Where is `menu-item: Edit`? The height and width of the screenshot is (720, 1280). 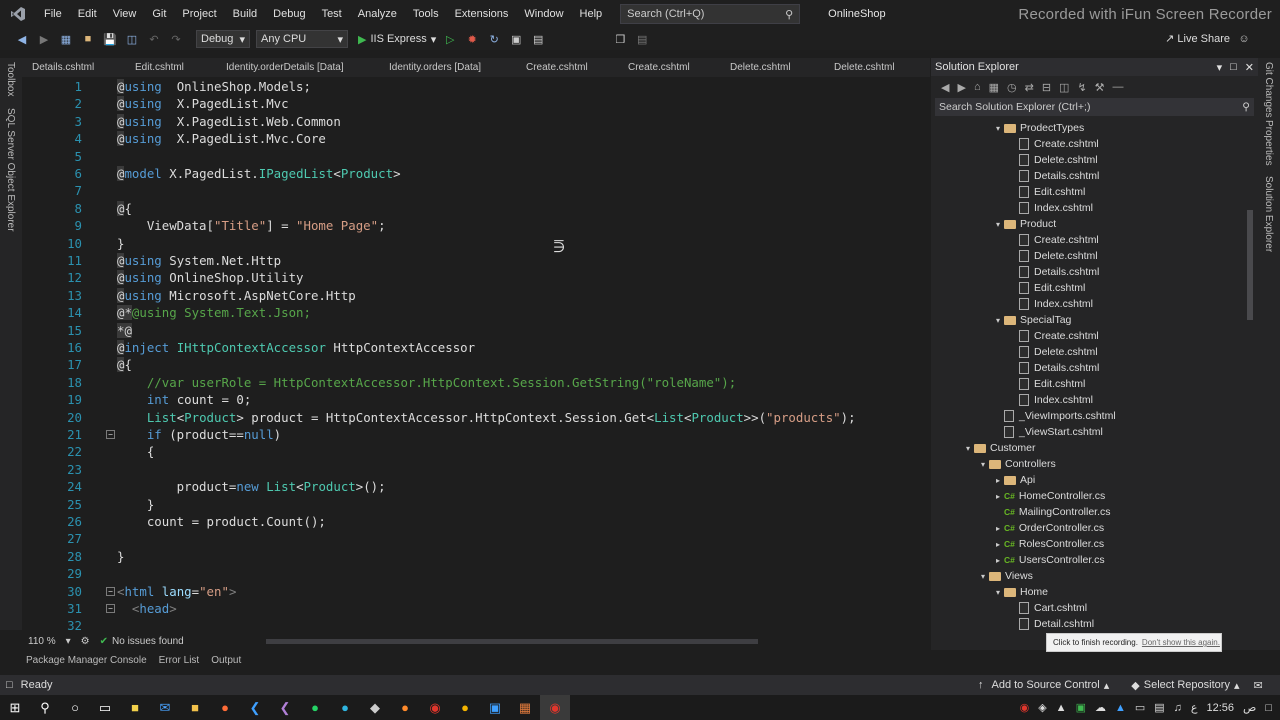 menu-item: Edit is located at coordinates (87, 14).